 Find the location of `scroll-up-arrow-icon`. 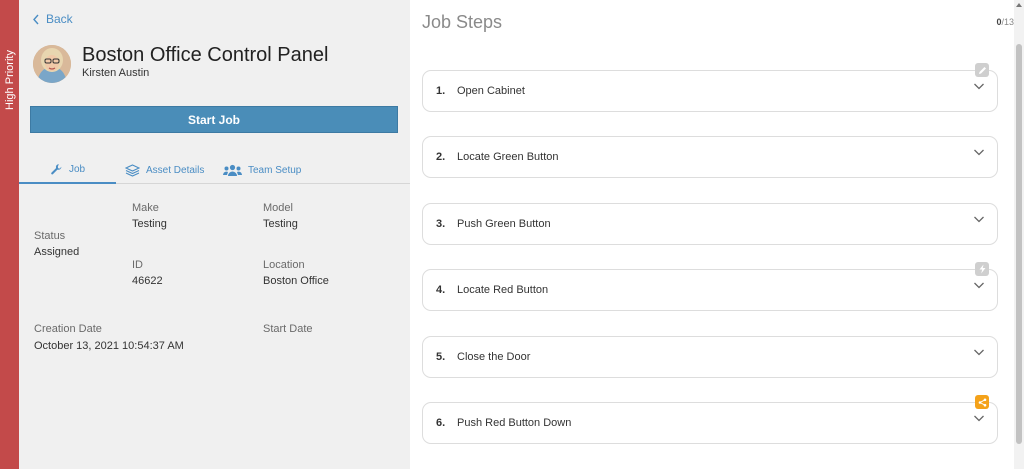

scroll-up-arrow-icon is located at coordinates (1019, 5).